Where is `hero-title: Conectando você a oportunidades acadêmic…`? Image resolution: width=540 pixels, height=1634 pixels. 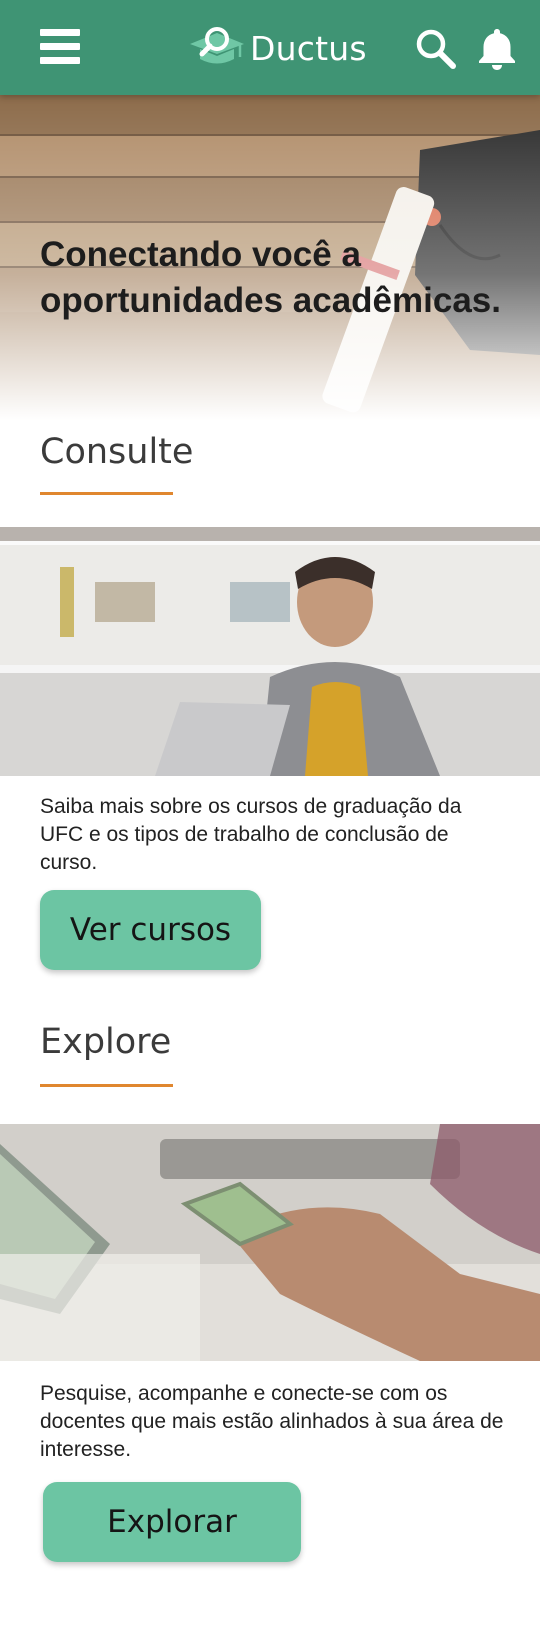 hero-title: Conectando você a oportunidades acadêmic… is located at coordinates (270, 277).